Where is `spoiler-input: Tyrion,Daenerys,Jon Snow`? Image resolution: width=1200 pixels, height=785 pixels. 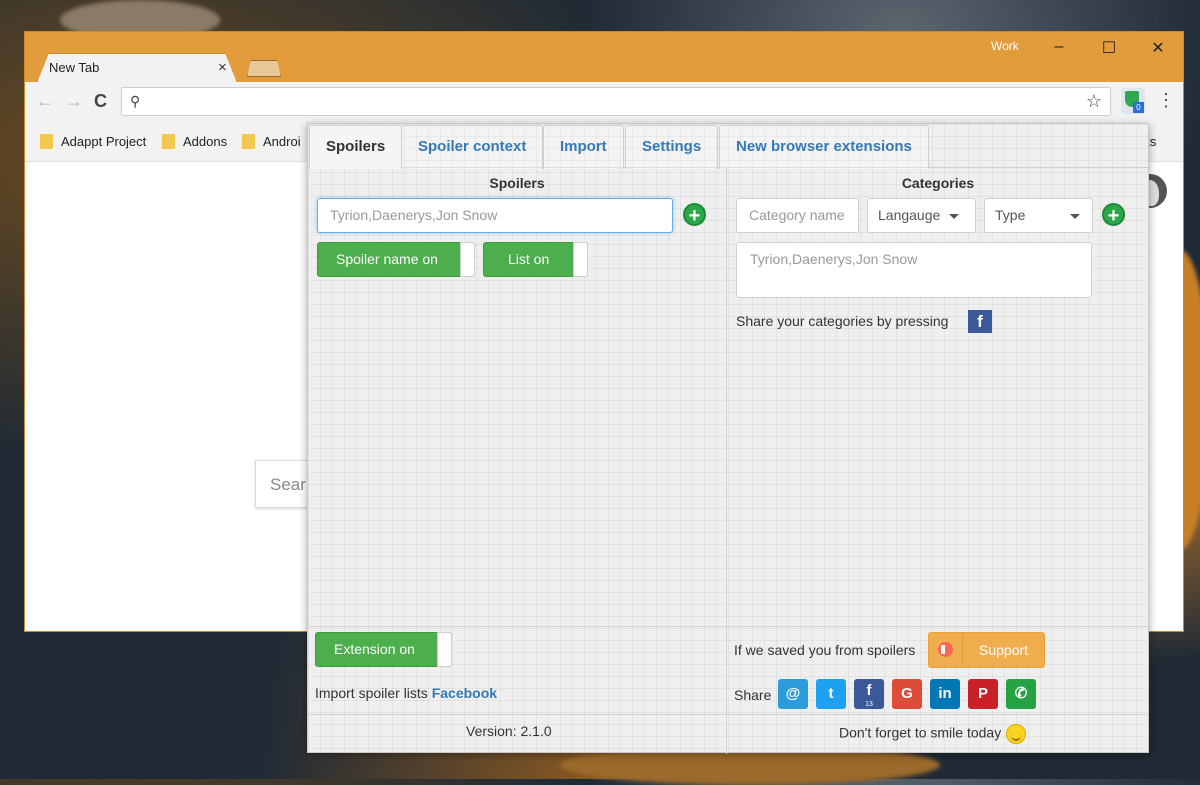 spoiler-input: Tyrion,Daenerys,Jon Snow is located at coordinates (495, 215).